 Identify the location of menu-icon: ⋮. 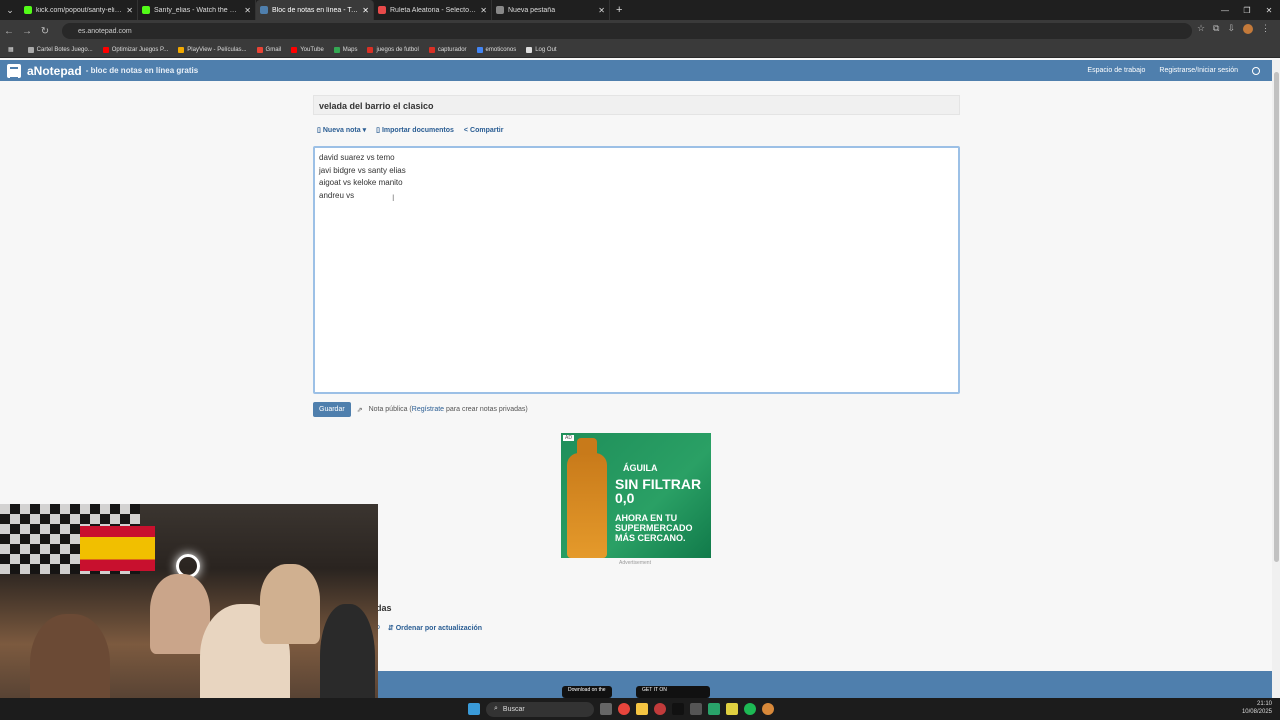
(1265, 28).